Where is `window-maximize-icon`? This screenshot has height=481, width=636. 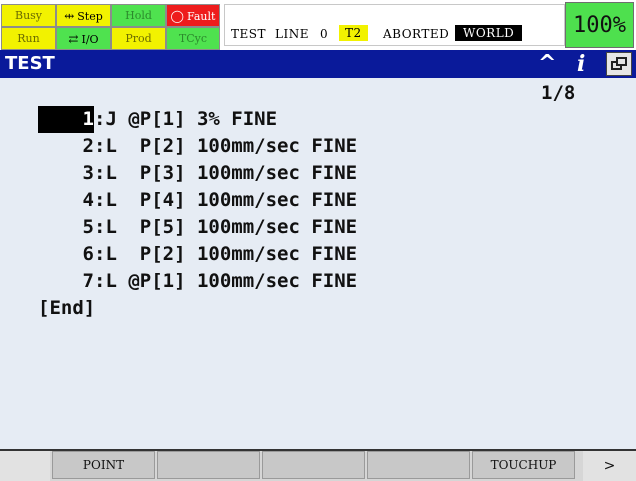 window-maximize-icon is located at coordinates (619, 64).